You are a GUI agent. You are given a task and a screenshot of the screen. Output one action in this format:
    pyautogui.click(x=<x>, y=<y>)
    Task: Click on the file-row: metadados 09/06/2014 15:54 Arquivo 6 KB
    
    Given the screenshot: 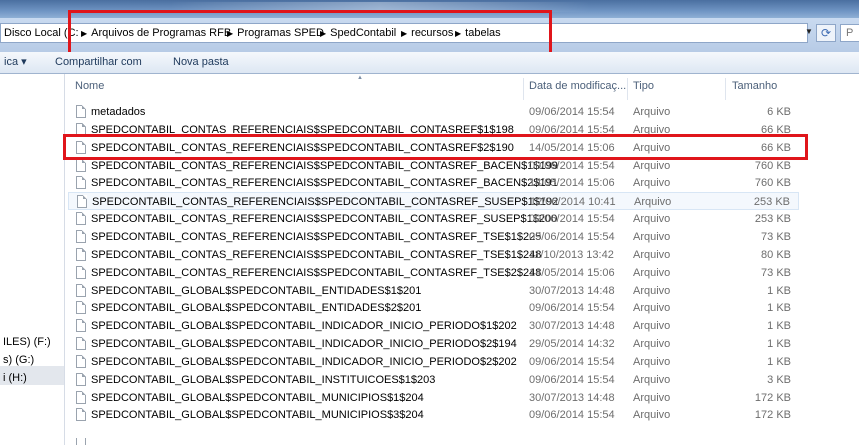 What is the action you would take?
    pyautogui.click(x=433, y=112)
    